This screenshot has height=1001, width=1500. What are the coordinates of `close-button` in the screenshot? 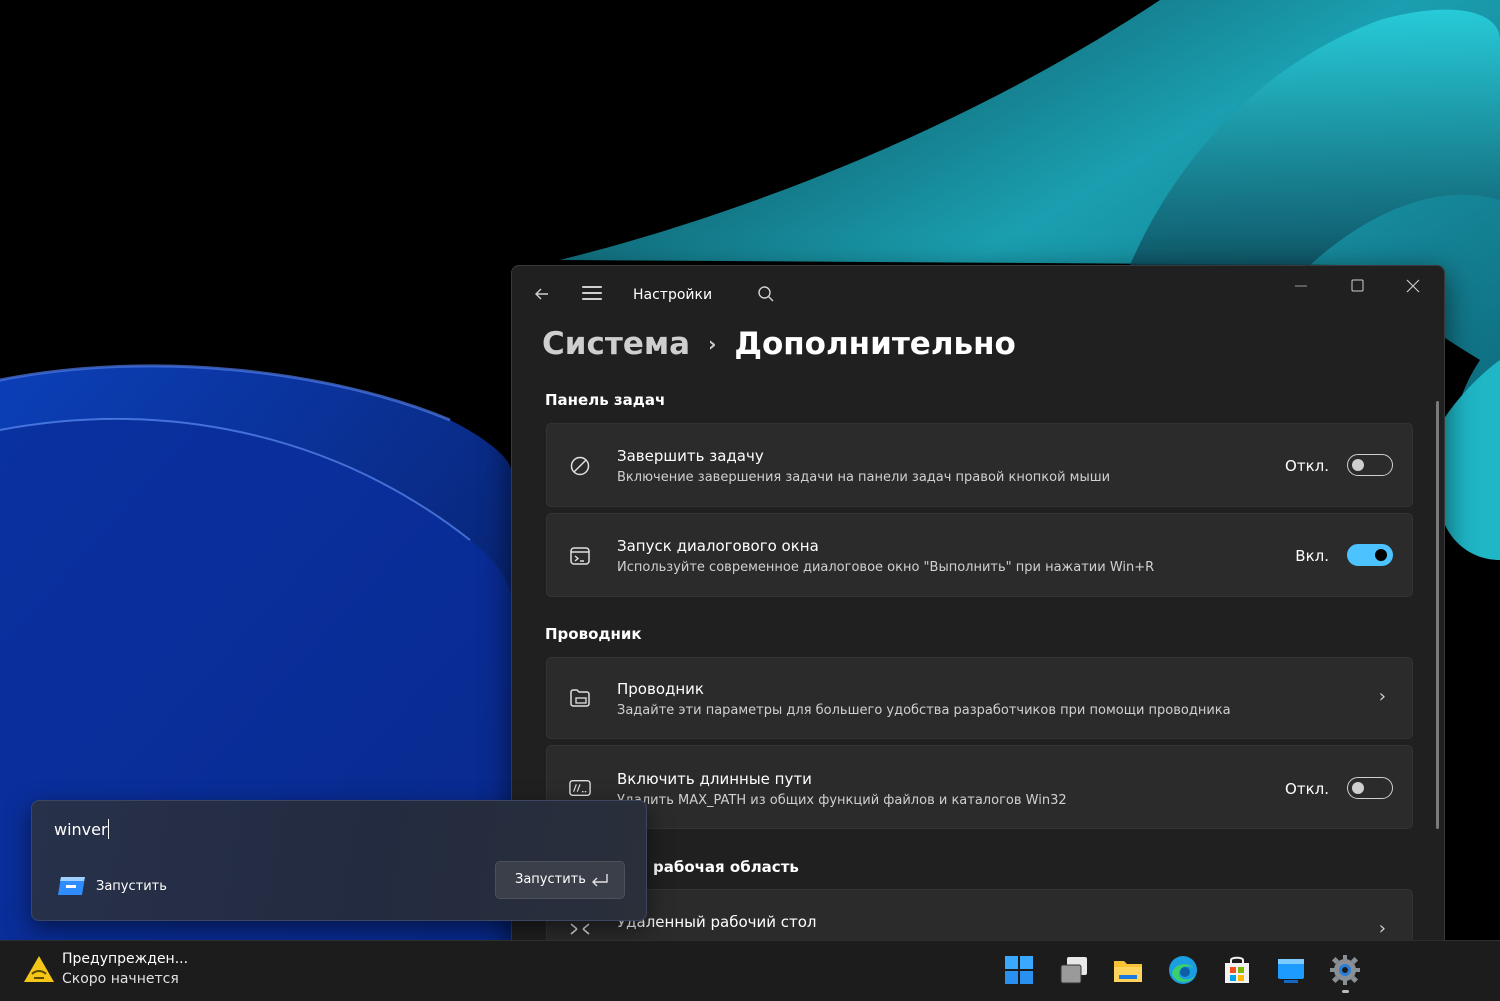 It's located at (1413, 287).